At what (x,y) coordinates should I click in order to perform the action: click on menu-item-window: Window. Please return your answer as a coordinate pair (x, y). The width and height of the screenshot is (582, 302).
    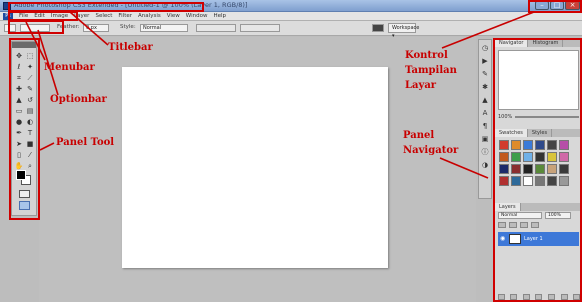
    Looking at the image, I should click on (197, 16).